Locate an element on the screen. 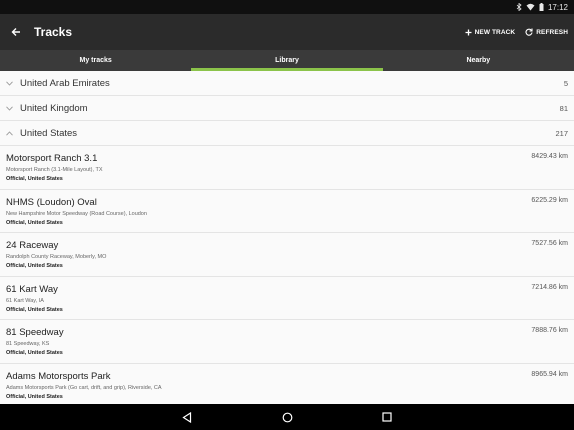  country-name: United Arab Emirates is located at coordinates (65, 83).